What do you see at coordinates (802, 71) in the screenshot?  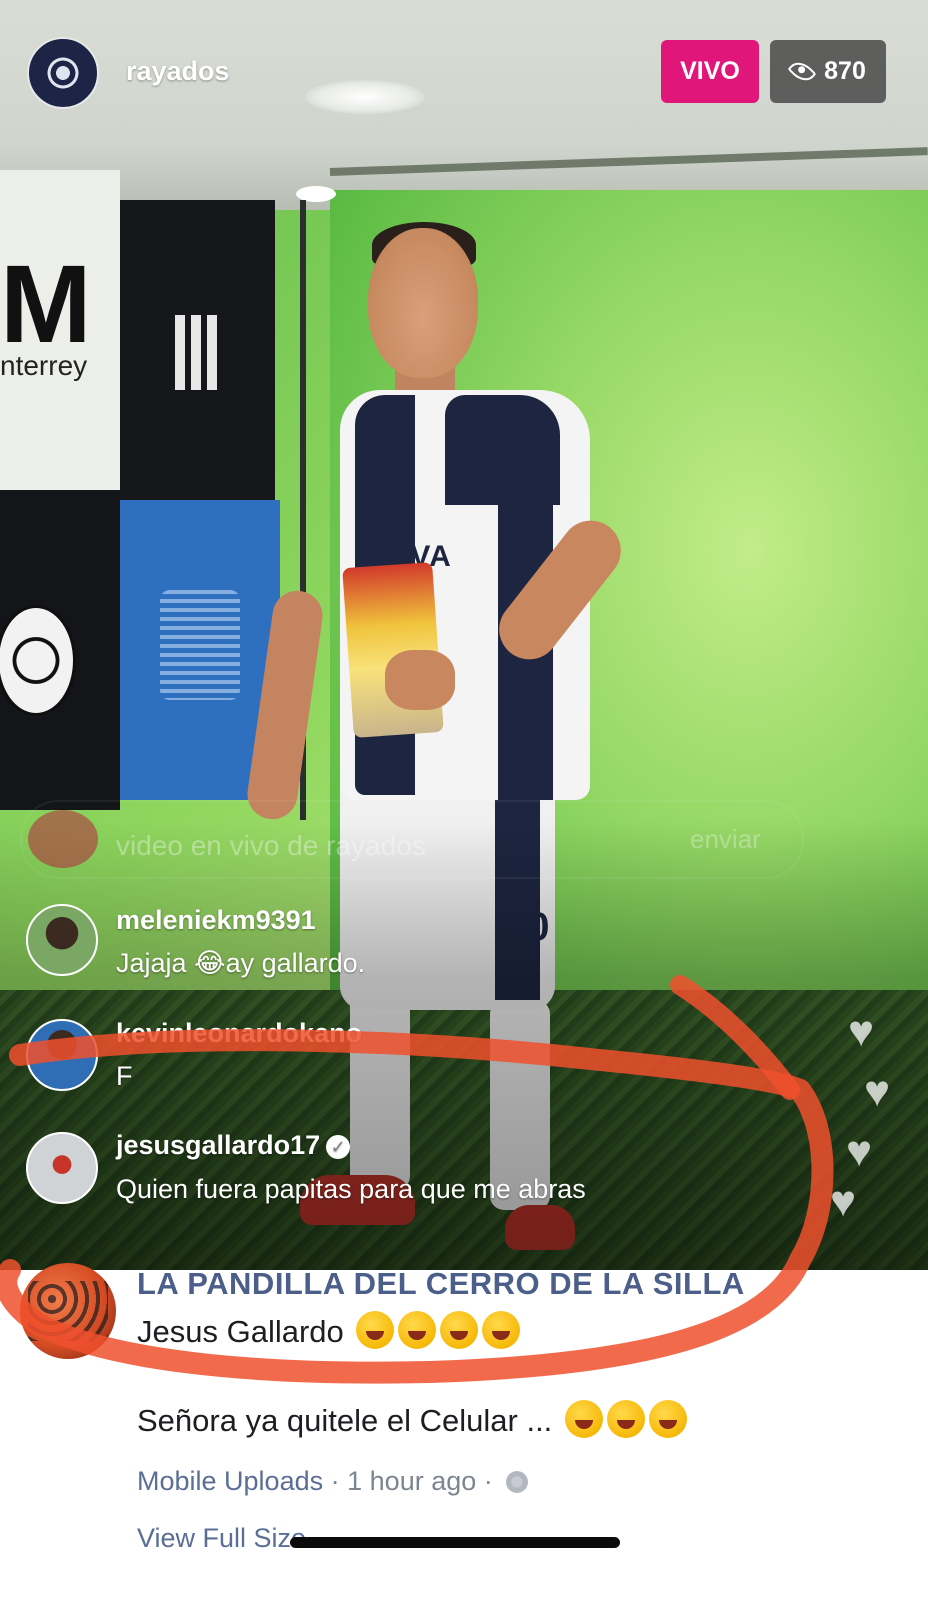 I see `eye-icon` at bounding box center [802, 71].